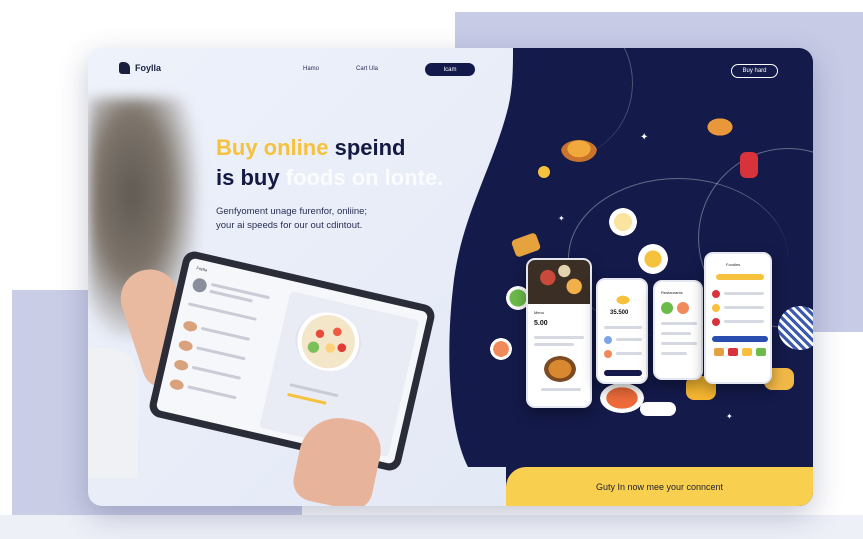 Image resolution: width=863 pixels, height=539 pixels. Describe the element at coordinates (560, 369) in the screenshot. I see `burger-thumb-image` at that location.